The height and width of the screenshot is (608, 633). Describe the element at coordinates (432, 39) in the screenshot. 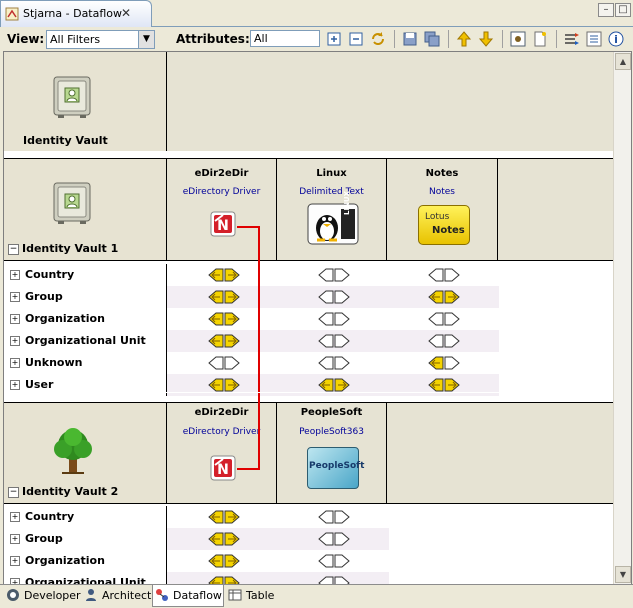

I see `save-all-icon` at that location.